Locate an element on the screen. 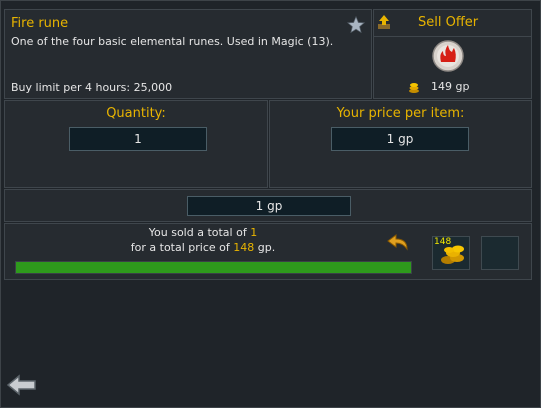  back-arrow-icon is located at coordinates (22, 385).